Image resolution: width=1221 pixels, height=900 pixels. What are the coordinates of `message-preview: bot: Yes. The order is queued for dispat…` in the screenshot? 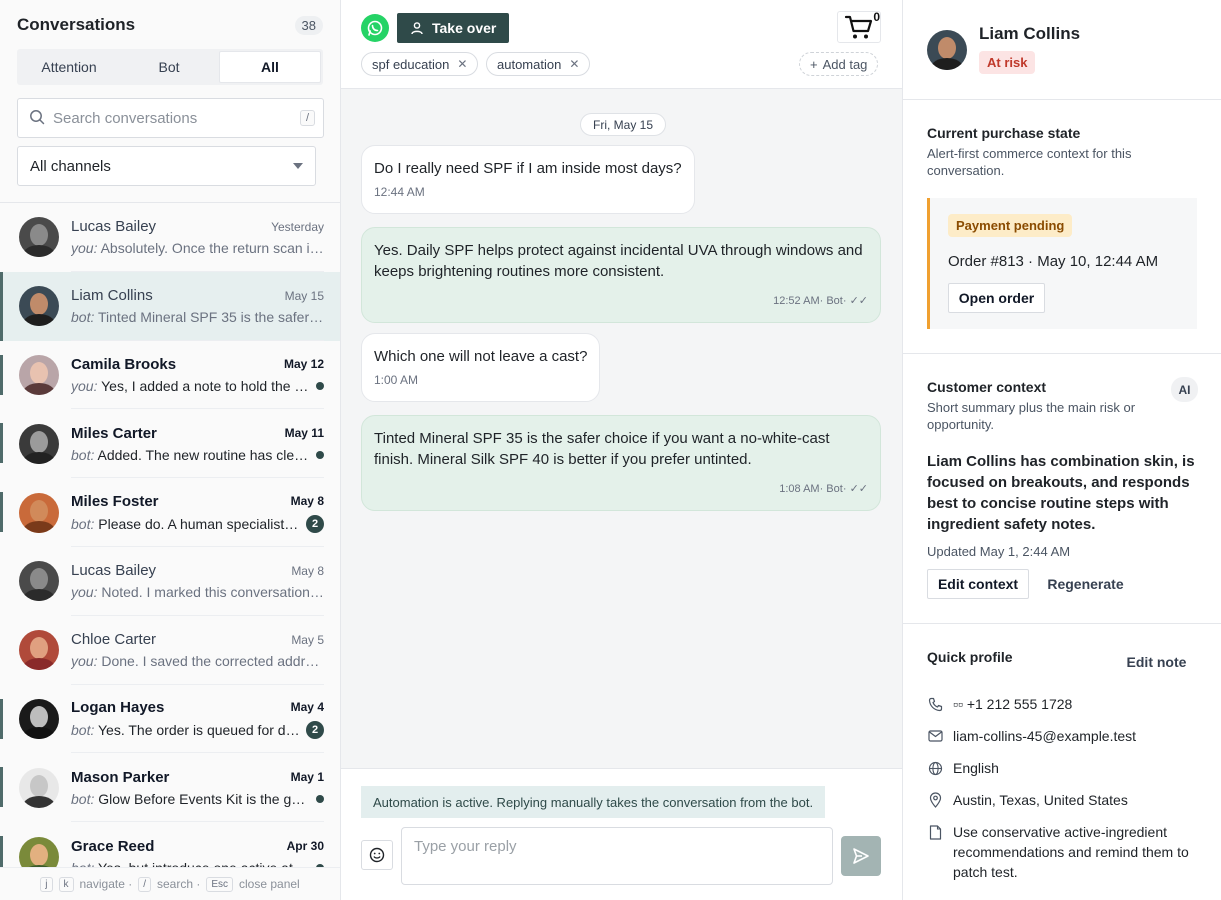 It's located at (185, 730).